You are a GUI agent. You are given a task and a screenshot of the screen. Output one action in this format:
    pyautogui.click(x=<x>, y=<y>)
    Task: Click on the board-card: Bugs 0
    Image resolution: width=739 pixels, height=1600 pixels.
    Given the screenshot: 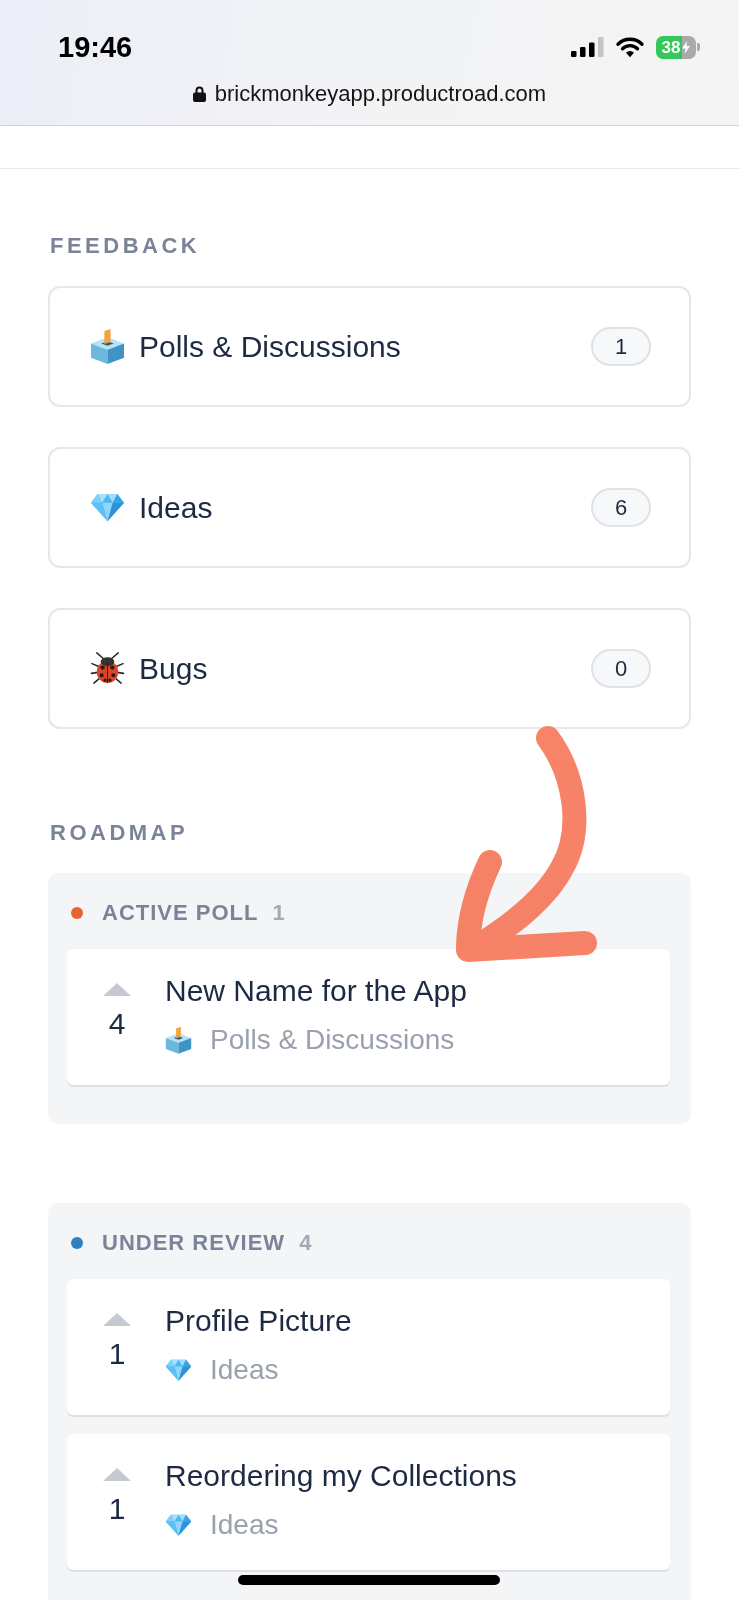 What is the action you would take?
    pyautogui.click(x=369, y=668)
    